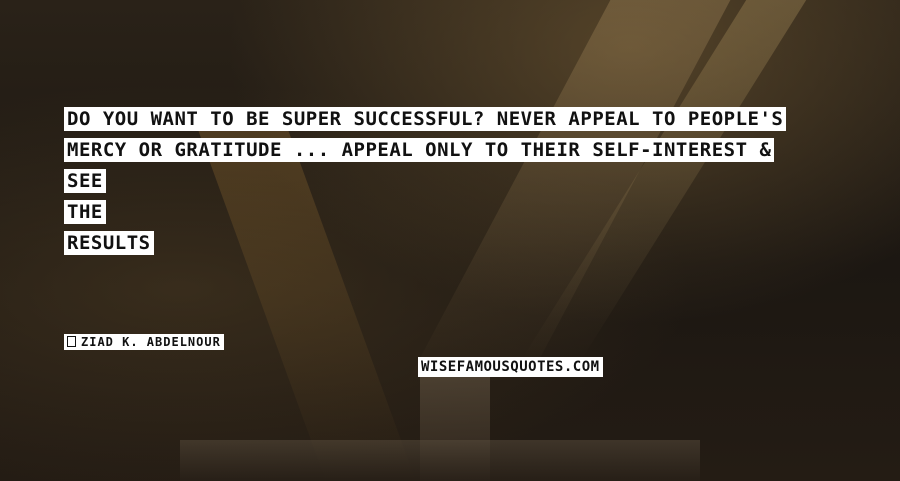  I want to click on author-name: ZIAD K. ABDELNOUR, so click(151, 342).